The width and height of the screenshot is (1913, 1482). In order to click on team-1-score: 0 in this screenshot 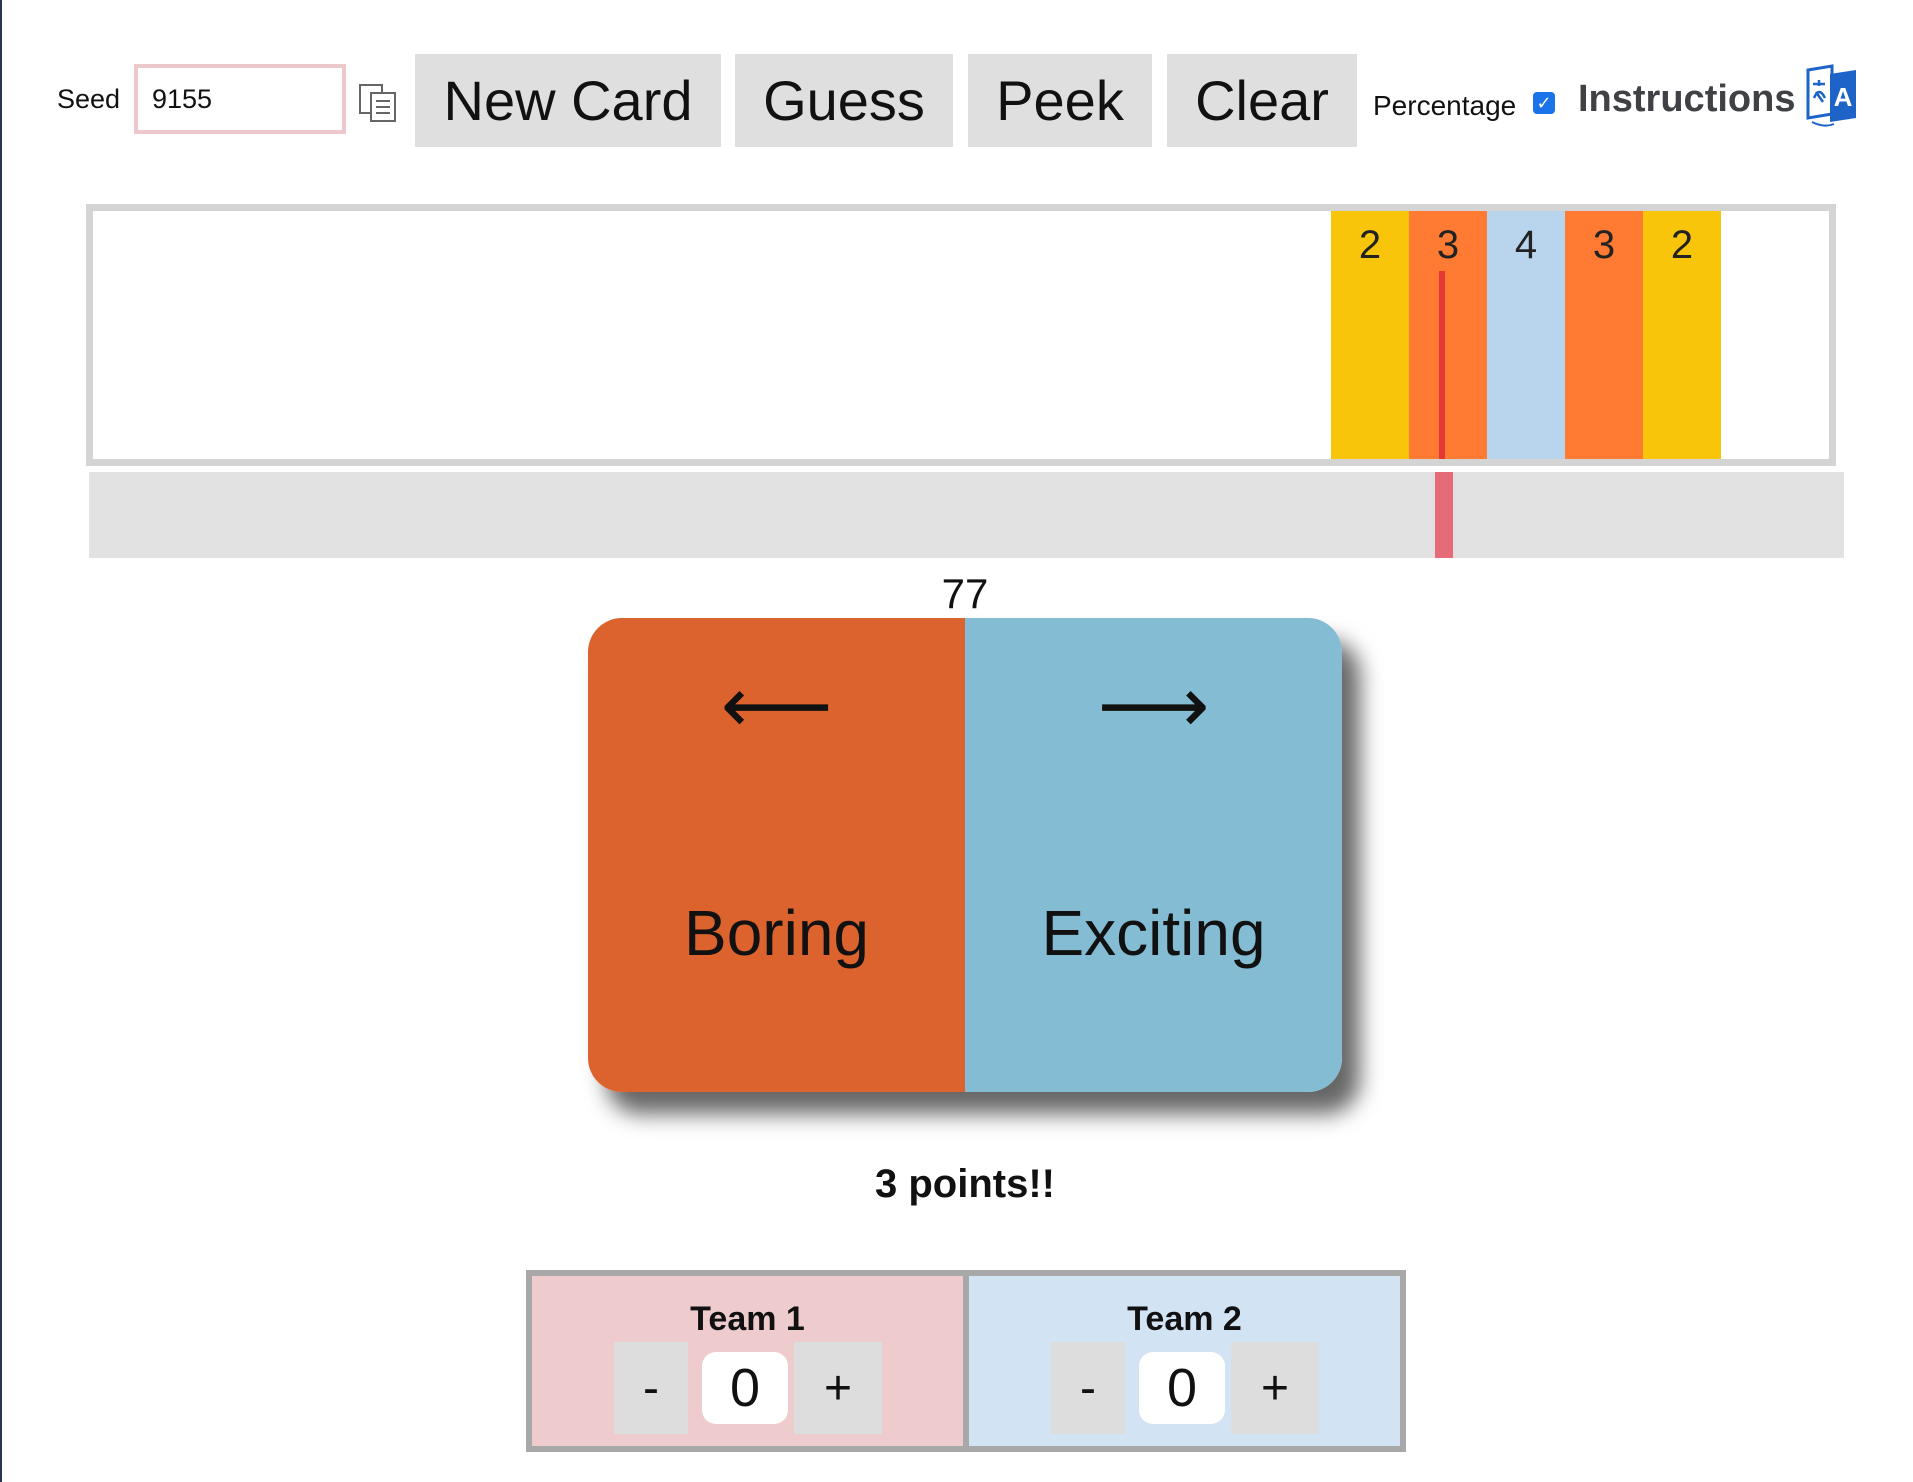, I will do `click(745, 1388)`.